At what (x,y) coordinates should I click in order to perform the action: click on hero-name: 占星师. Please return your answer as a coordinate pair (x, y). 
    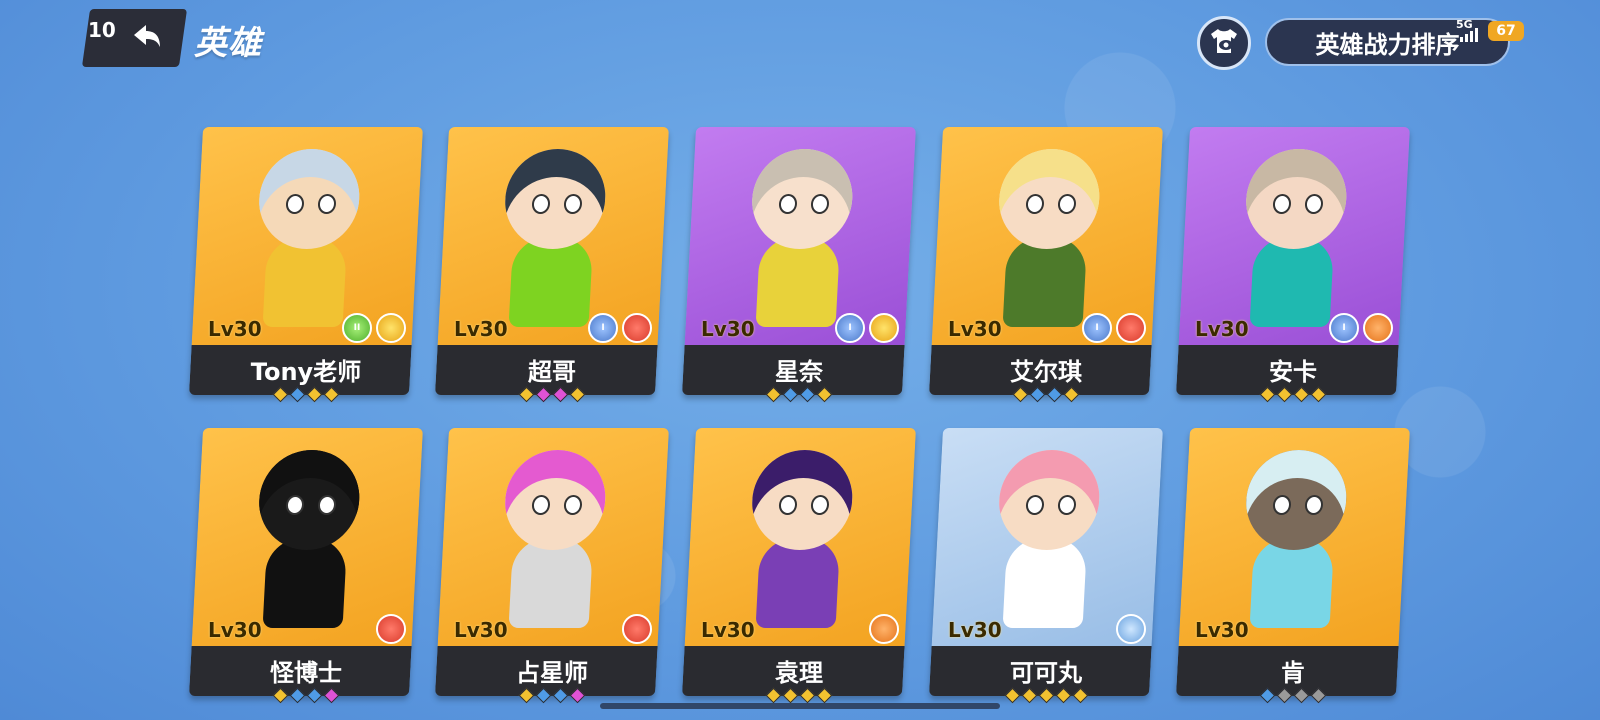
    Looking at the image, I should click on (552, 673).